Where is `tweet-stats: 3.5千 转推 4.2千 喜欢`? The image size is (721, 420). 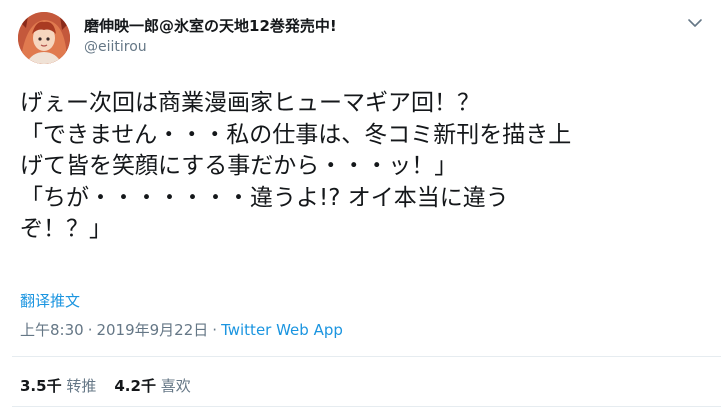
tweet-stats: 3.5千 转推 4.2千 喜欢 is located at coordinates (114, 385).